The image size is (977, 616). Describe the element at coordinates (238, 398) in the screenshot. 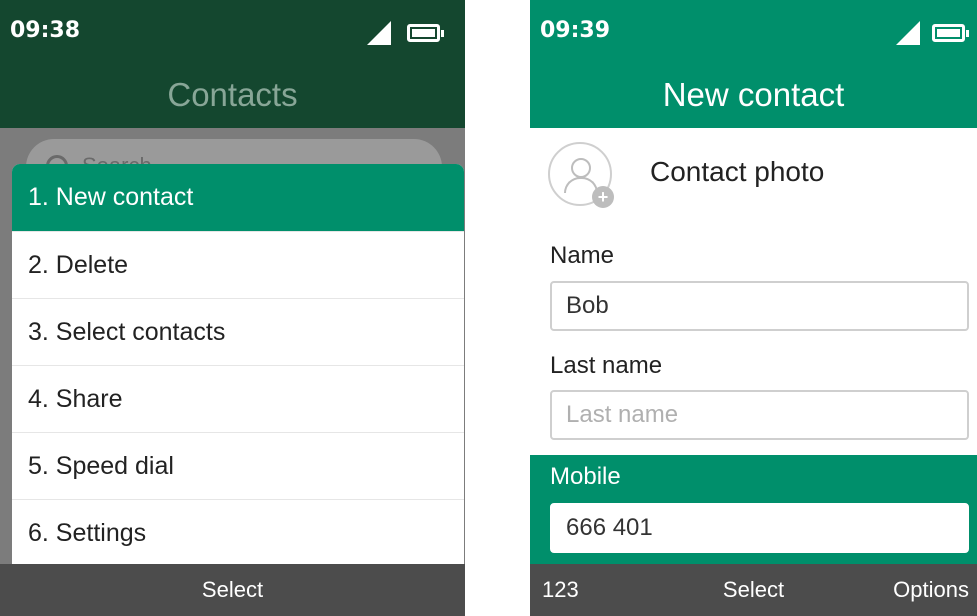

I see `menu-item-share: 4. Share` at that location.